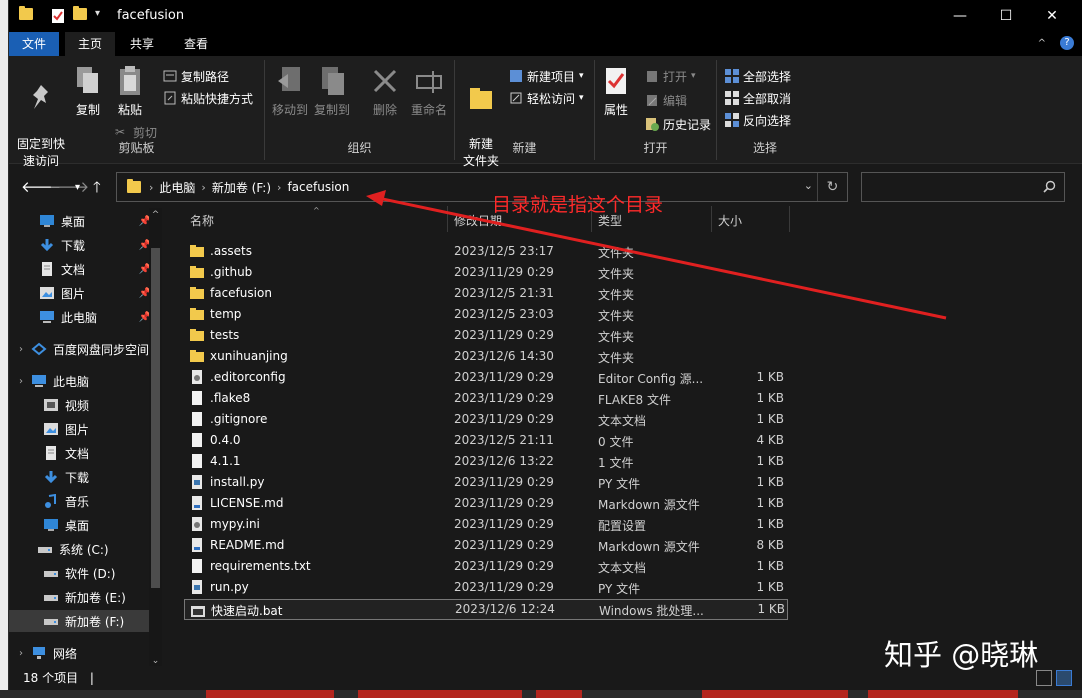  I want to click on large-icons-view-icon, so click(1064, 678).